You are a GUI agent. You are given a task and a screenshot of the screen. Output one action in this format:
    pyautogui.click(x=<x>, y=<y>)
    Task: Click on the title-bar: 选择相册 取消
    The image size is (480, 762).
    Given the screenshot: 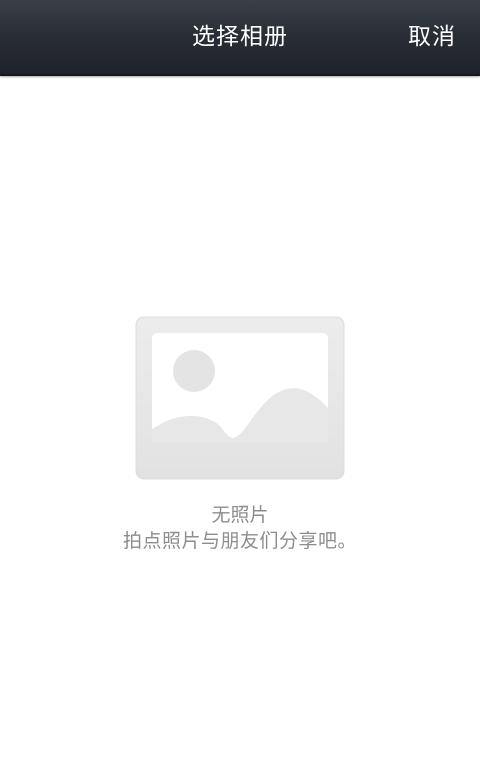 What is the action you would take?
    pyautogui.click(x=240, y=38)
    